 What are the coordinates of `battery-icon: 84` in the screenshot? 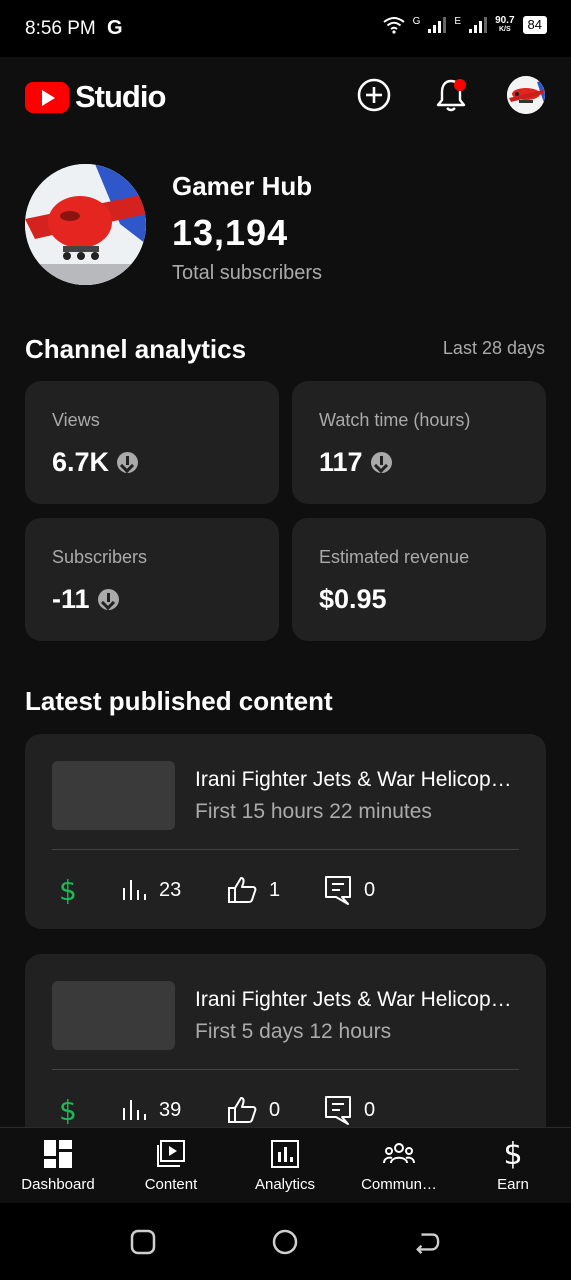 It's located at (534, 25).